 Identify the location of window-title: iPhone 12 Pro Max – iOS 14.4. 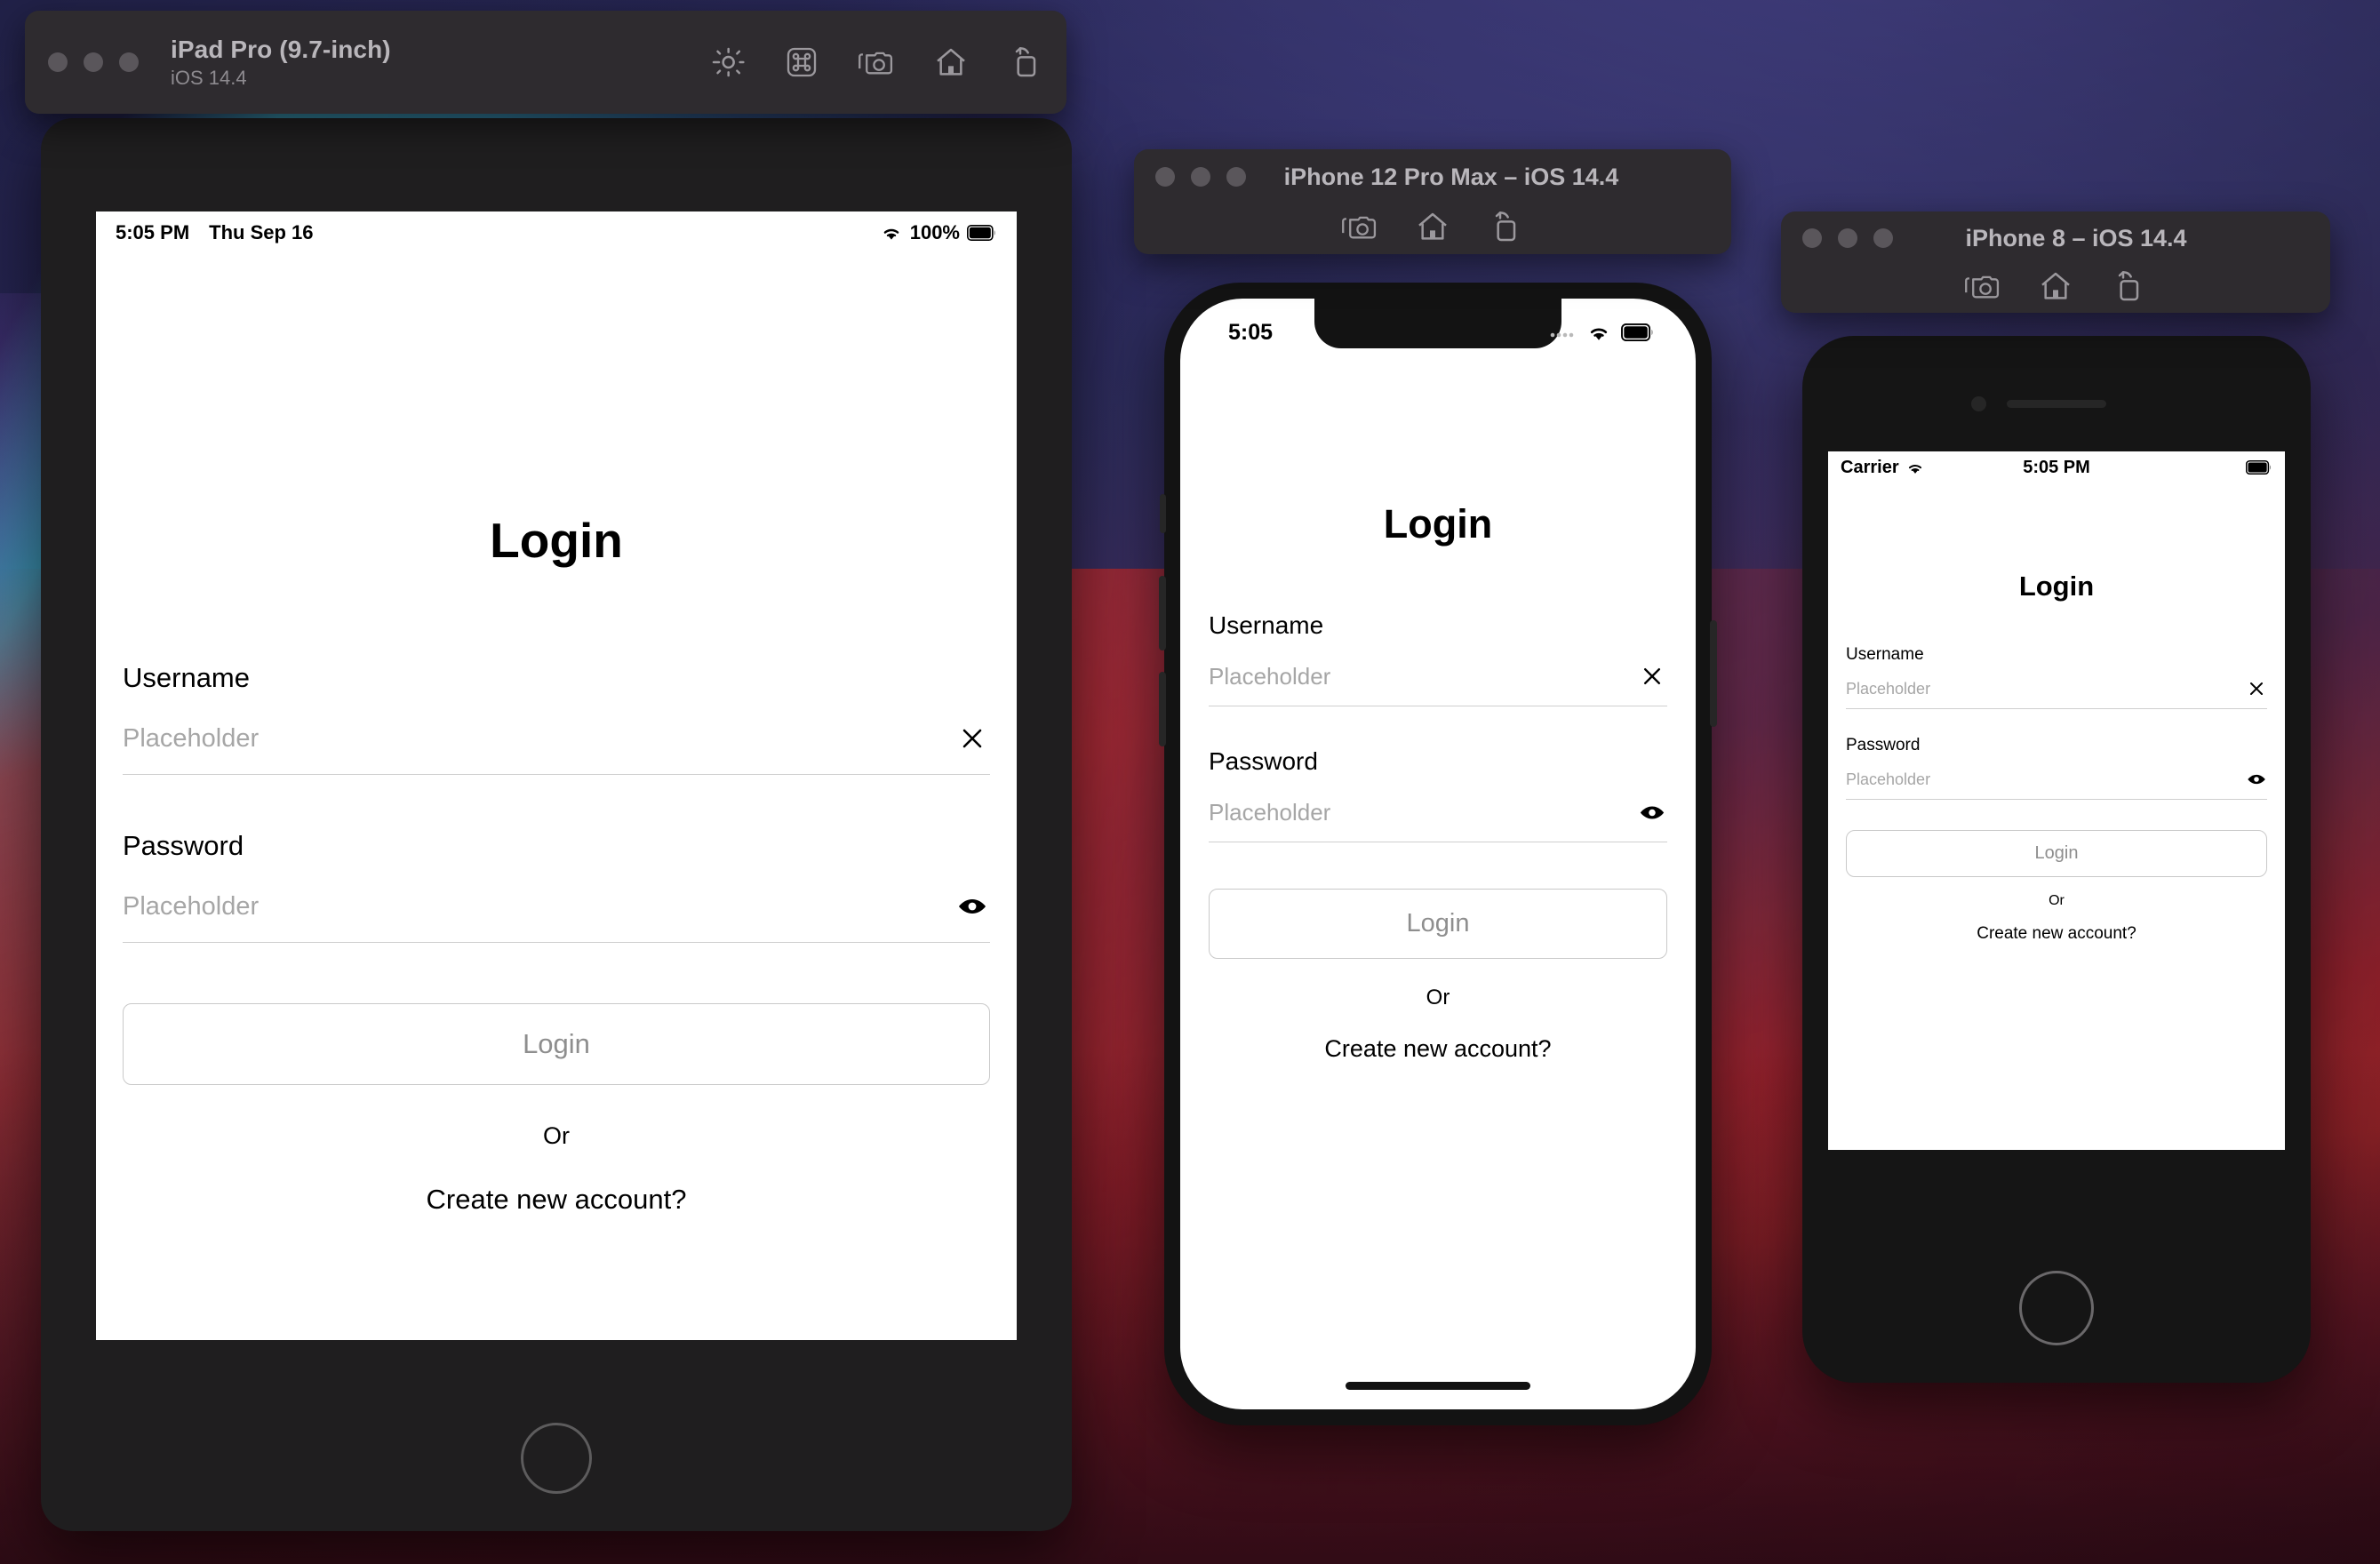
(1451, 177).